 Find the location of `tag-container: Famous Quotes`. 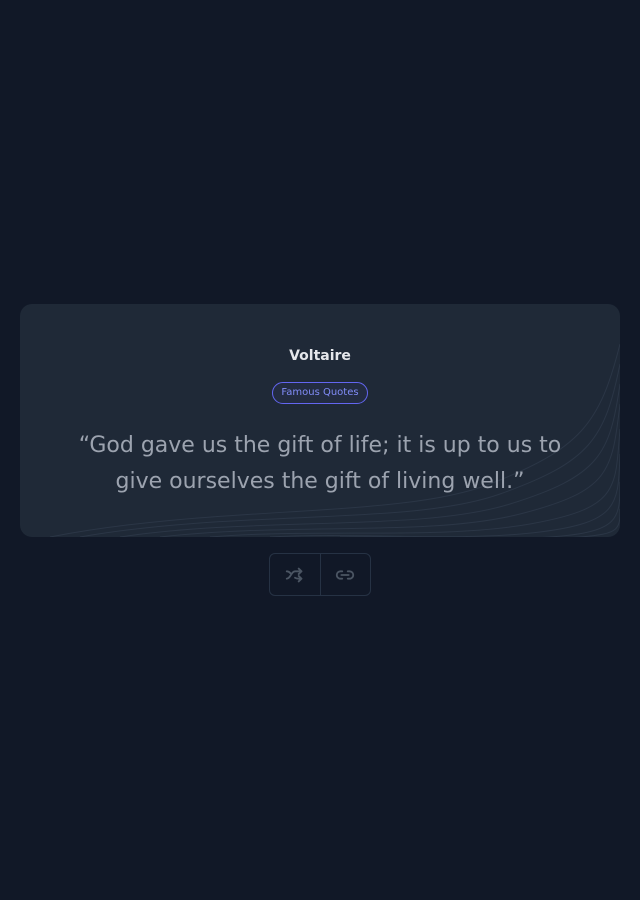

tag-container: Famous Quotes is located at coordinates (320, 392).